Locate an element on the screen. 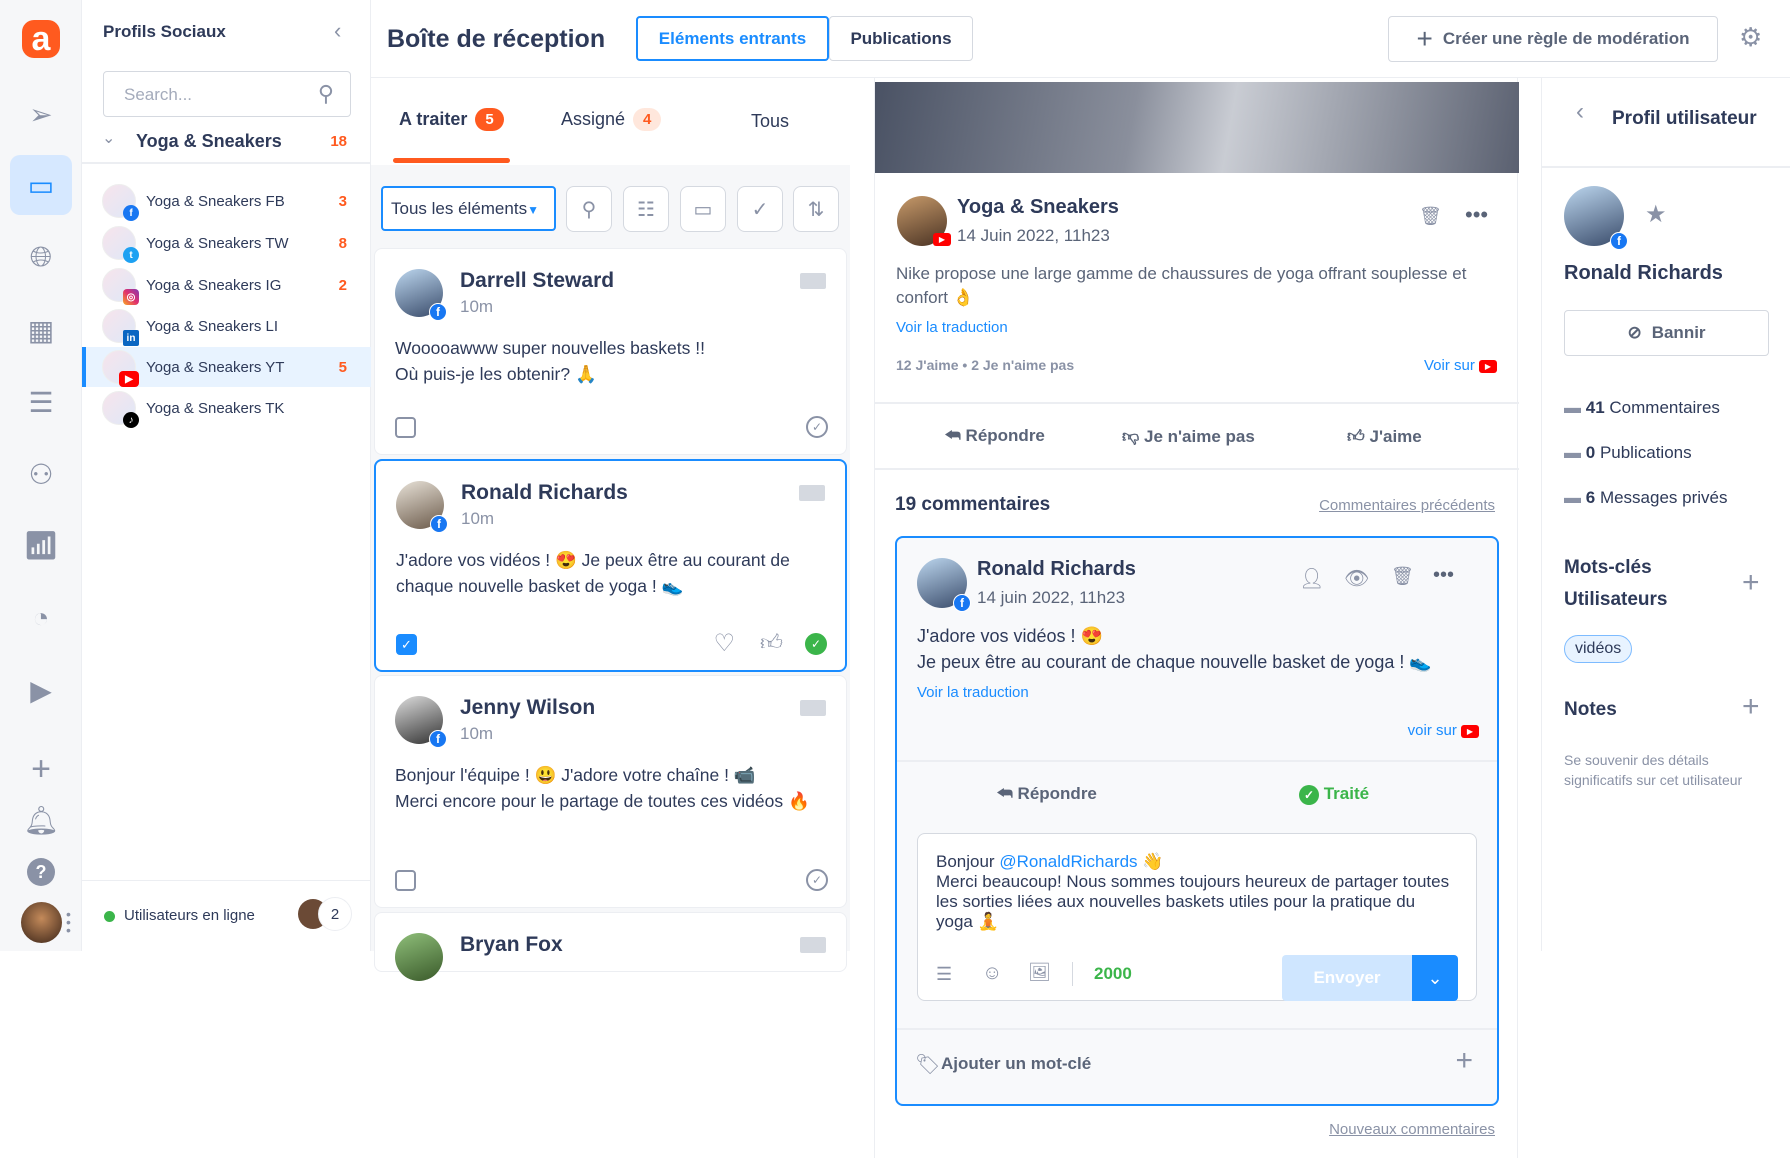  globe-search-icon: 🌐︎ is located at coordinates (41, 257).